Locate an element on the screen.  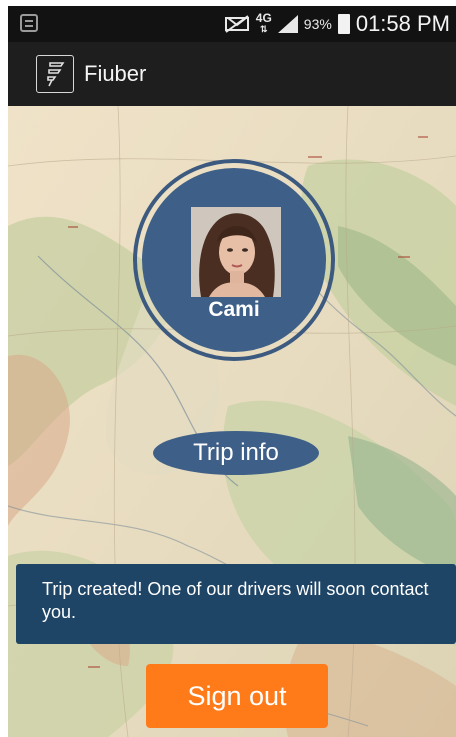
status-time: 01:58 PM is located at coordinates (402, 23).